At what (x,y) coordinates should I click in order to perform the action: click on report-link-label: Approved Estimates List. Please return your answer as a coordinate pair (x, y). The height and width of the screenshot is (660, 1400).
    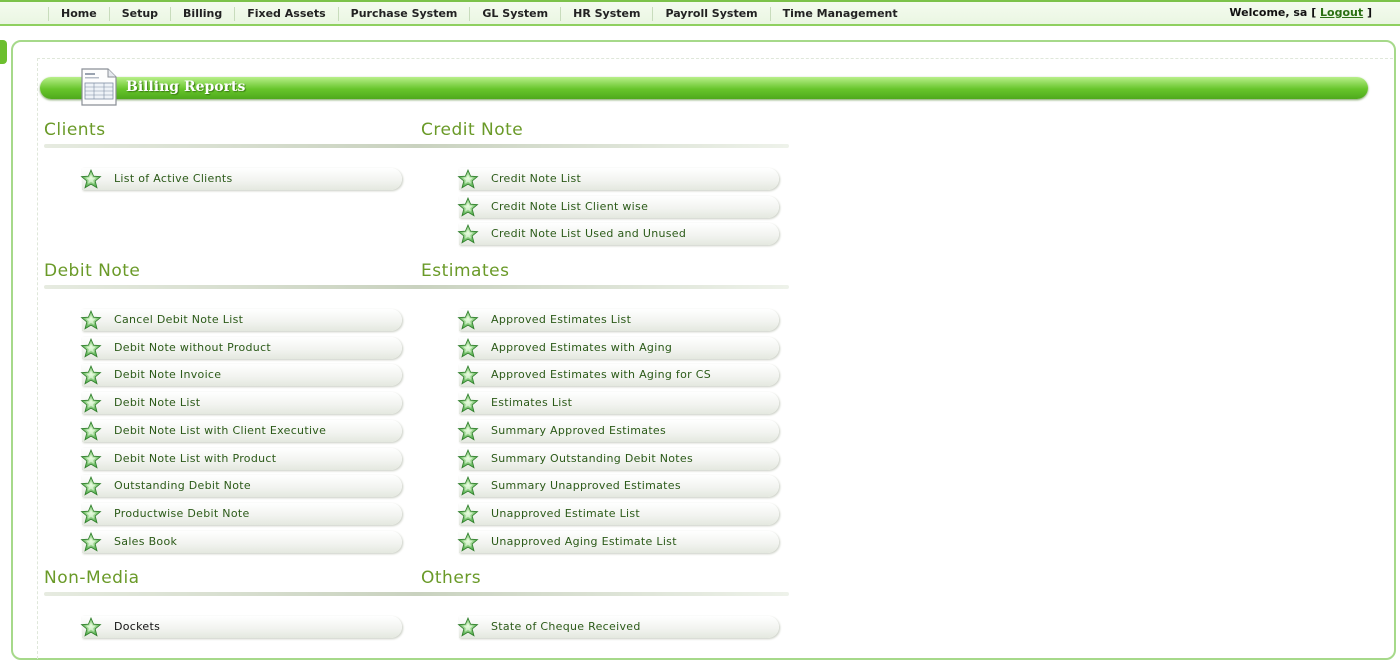
    Looking at the image, I should click on (561, 319).